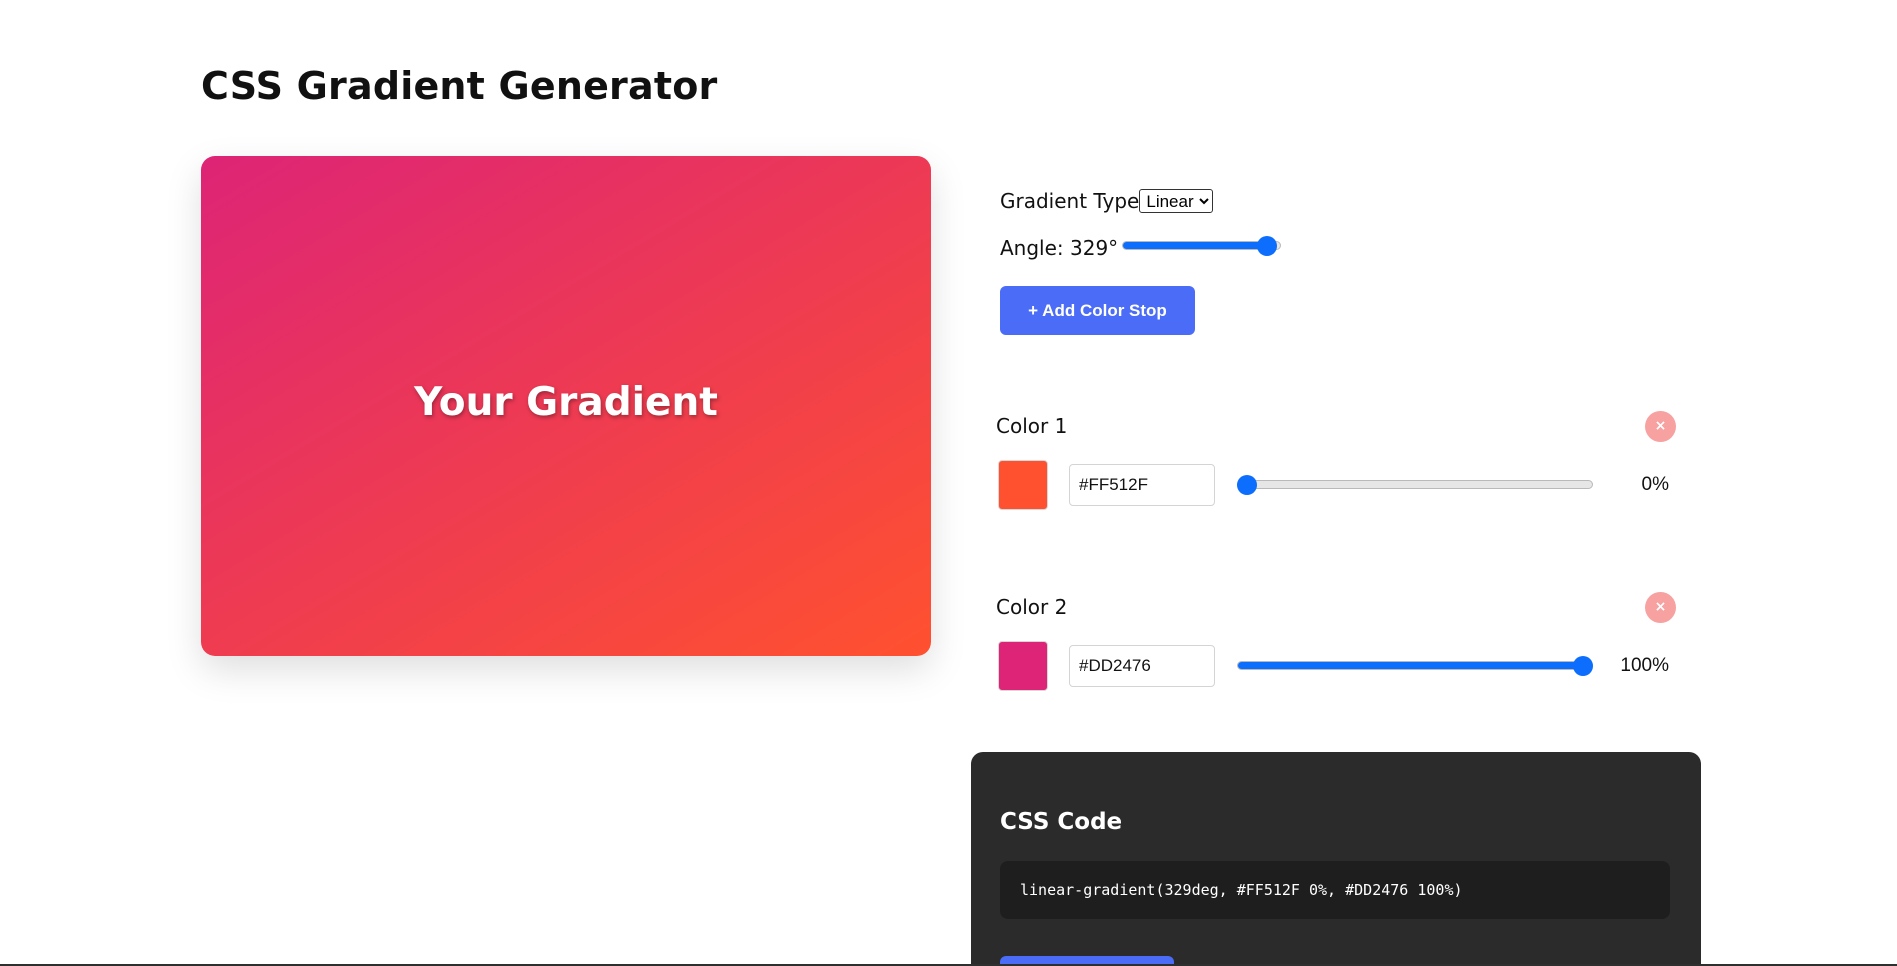 The height and width of the screenshot is (966, 1897). I want to click on color-stop-row: 0%, so click(1336, 485).